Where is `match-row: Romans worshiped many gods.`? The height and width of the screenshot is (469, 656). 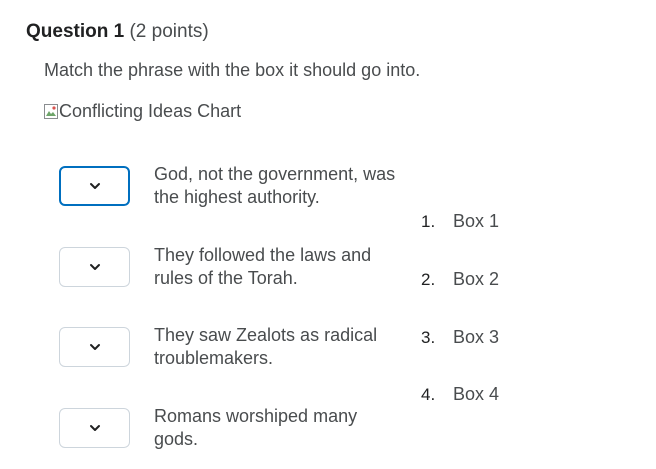 match-row: Romans worshiped many gods. is located at coordinates (234, 432).